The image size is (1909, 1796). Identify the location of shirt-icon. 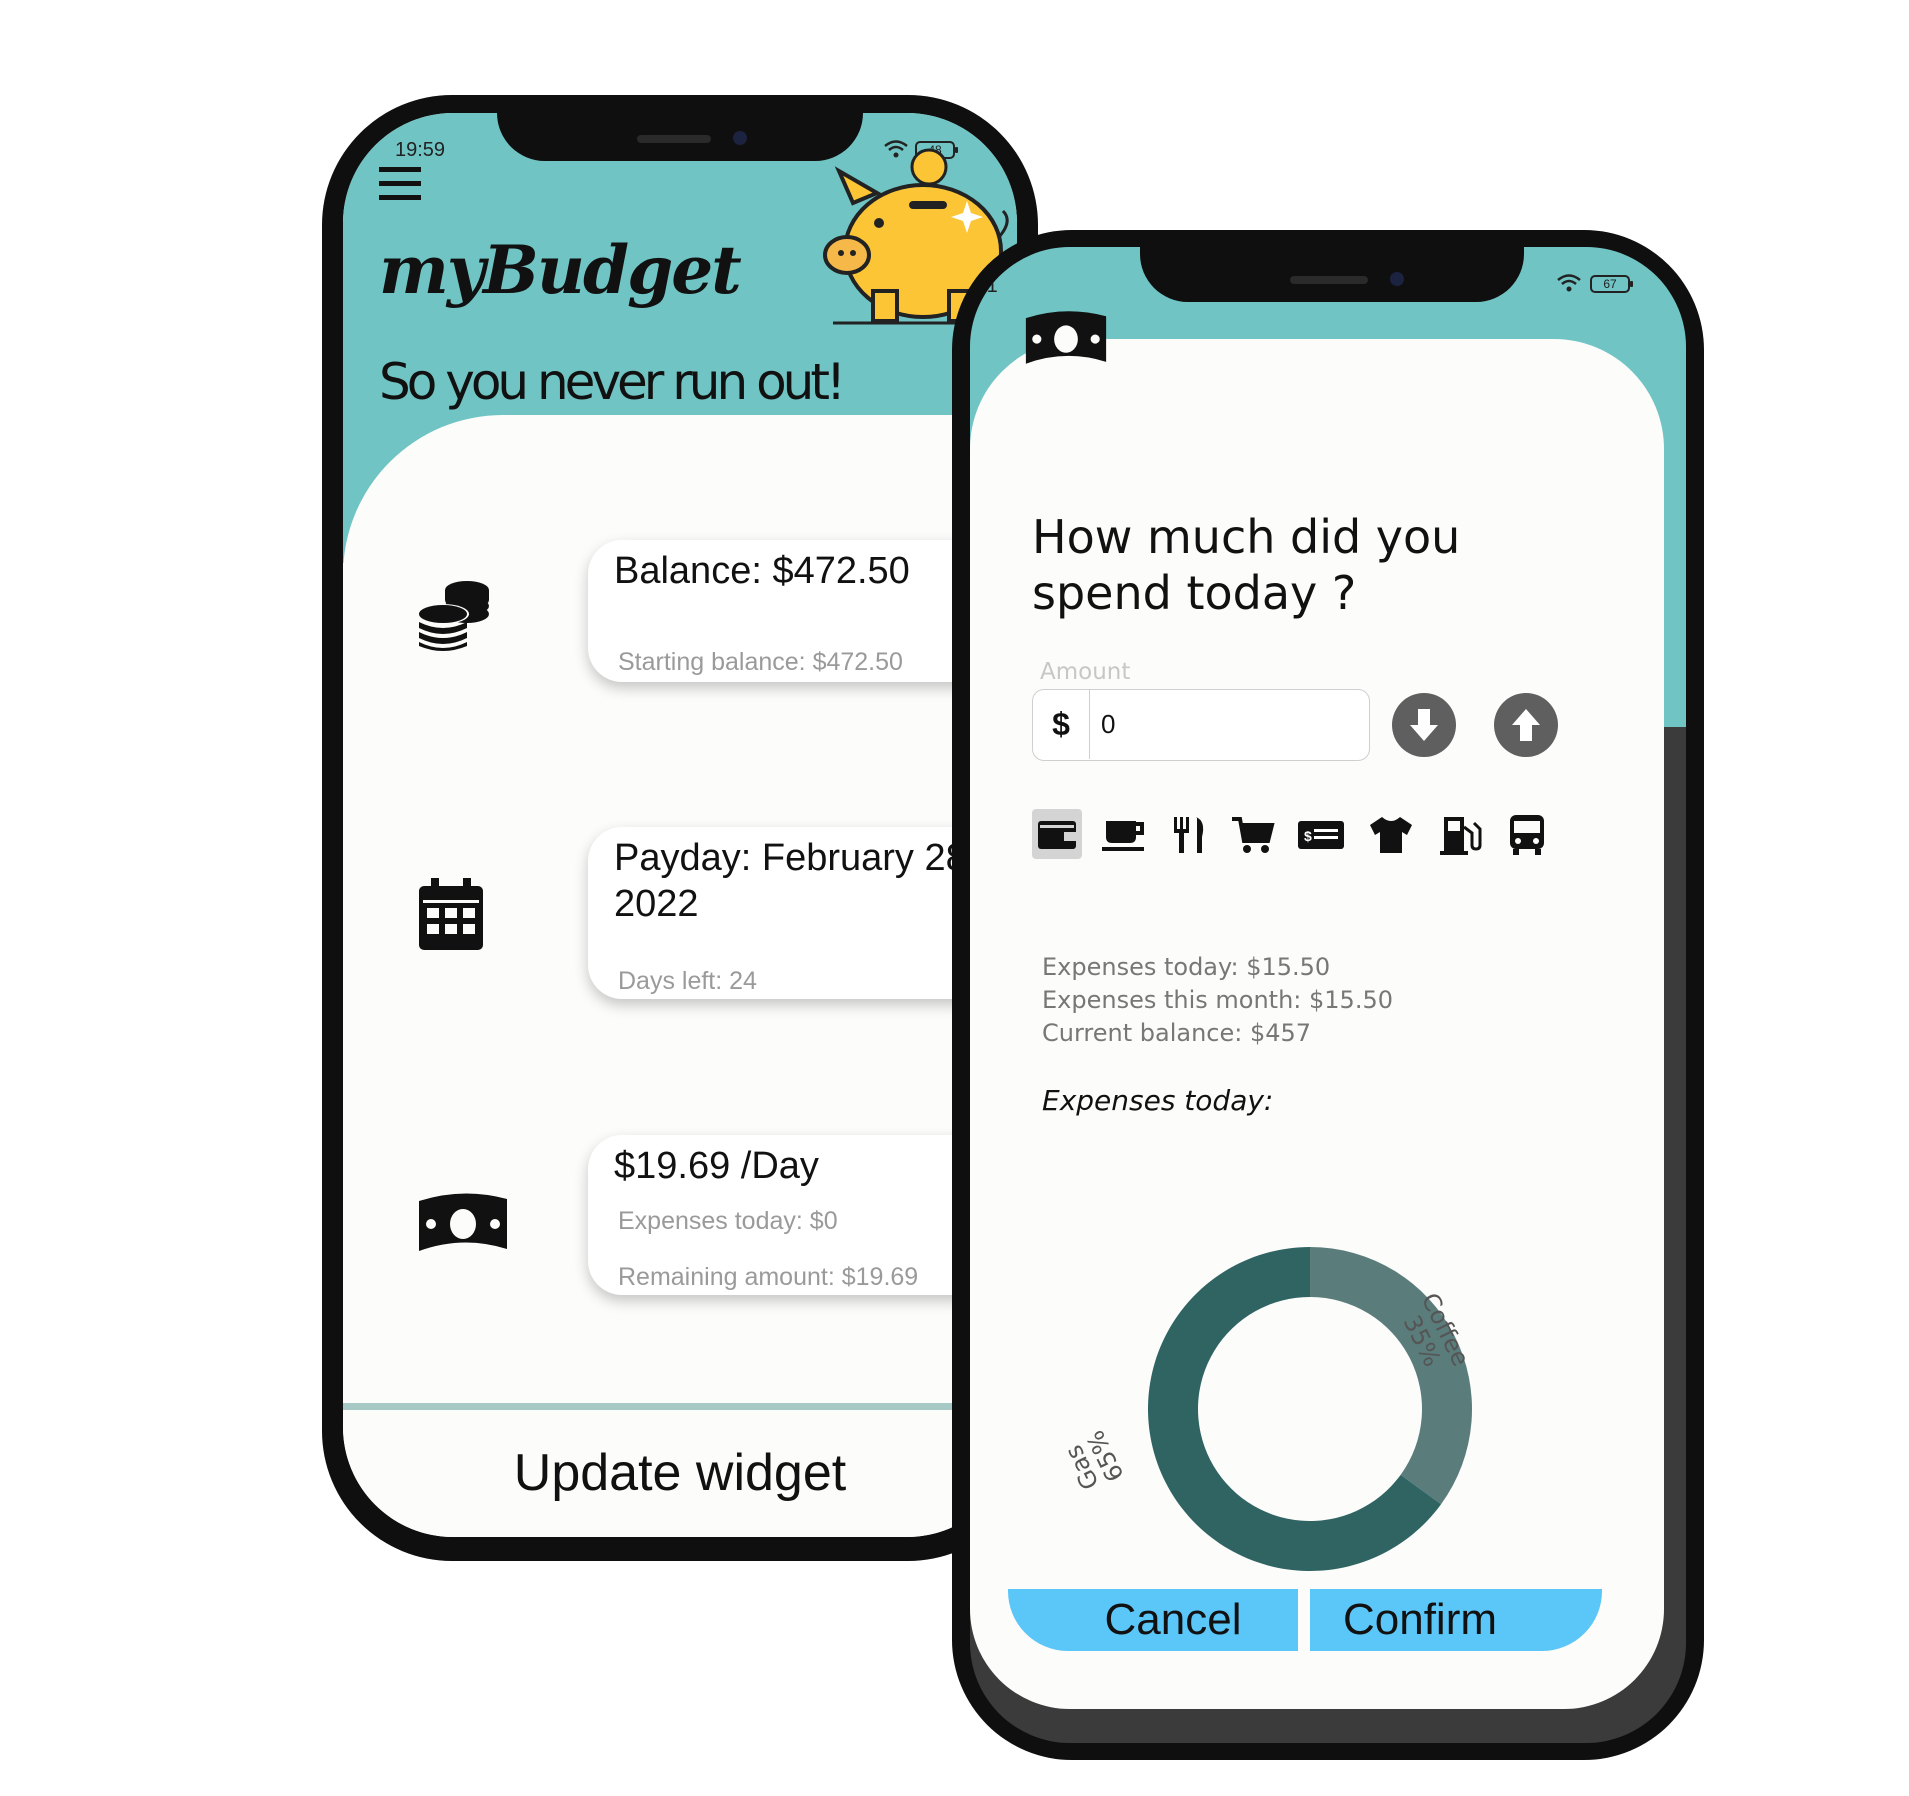
(1391, 835).